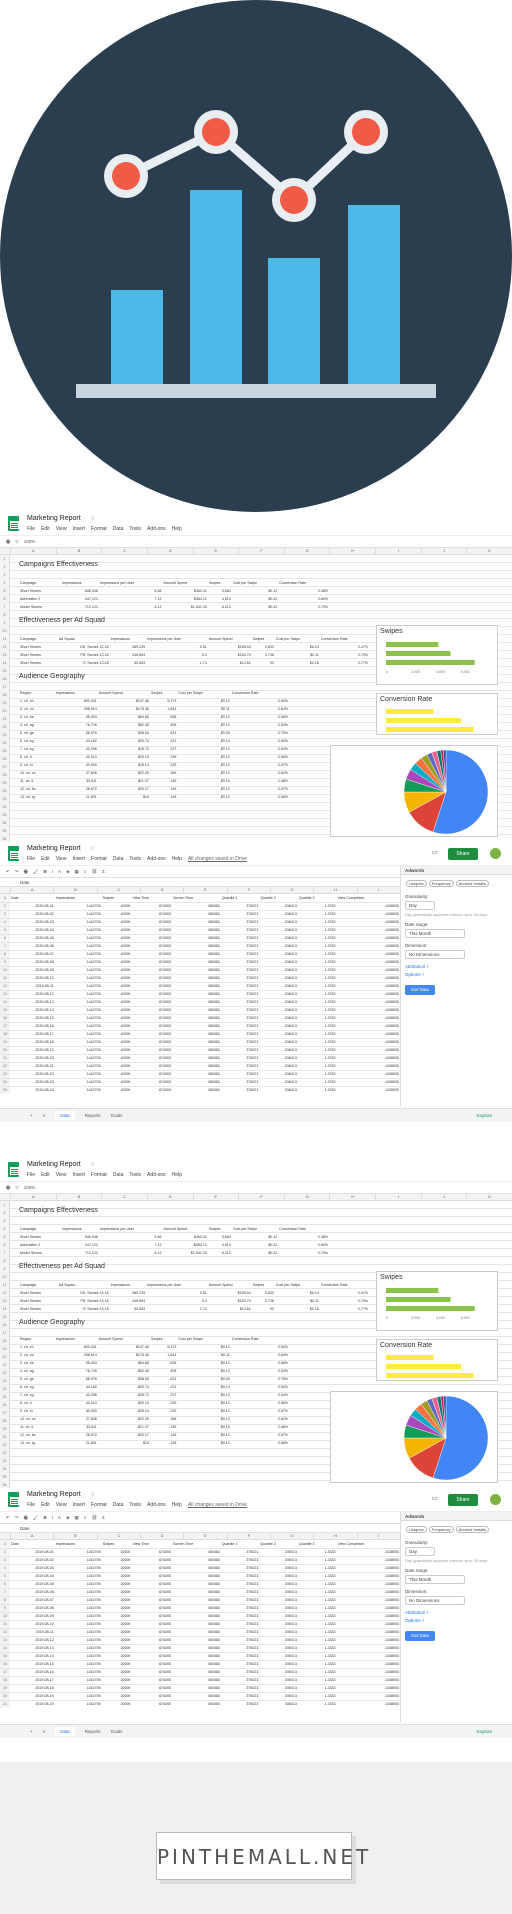 This screenshot has width=512, height=1914. I want to click on table-cell: 26,972, so click(76, 1435).